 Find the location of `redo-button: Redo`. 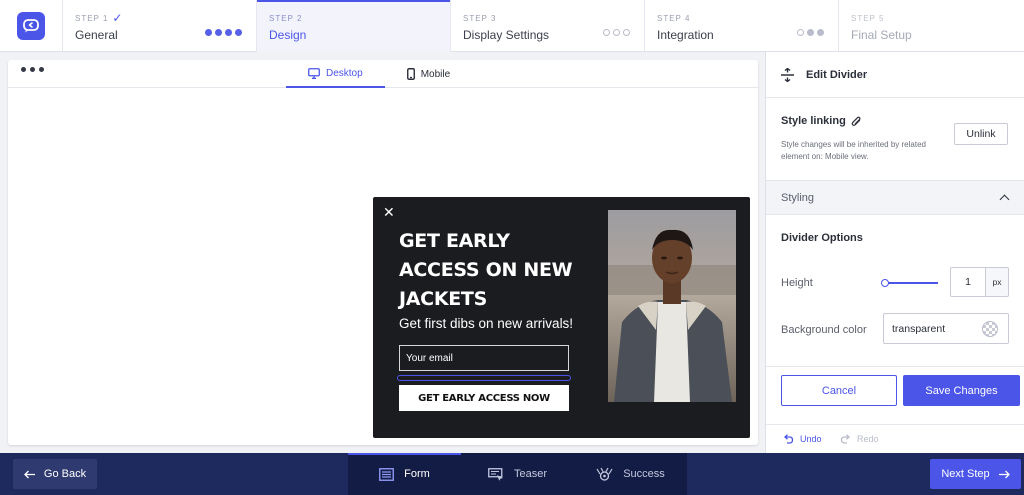

redo-button: Redo is located at coordinates (859, 439).